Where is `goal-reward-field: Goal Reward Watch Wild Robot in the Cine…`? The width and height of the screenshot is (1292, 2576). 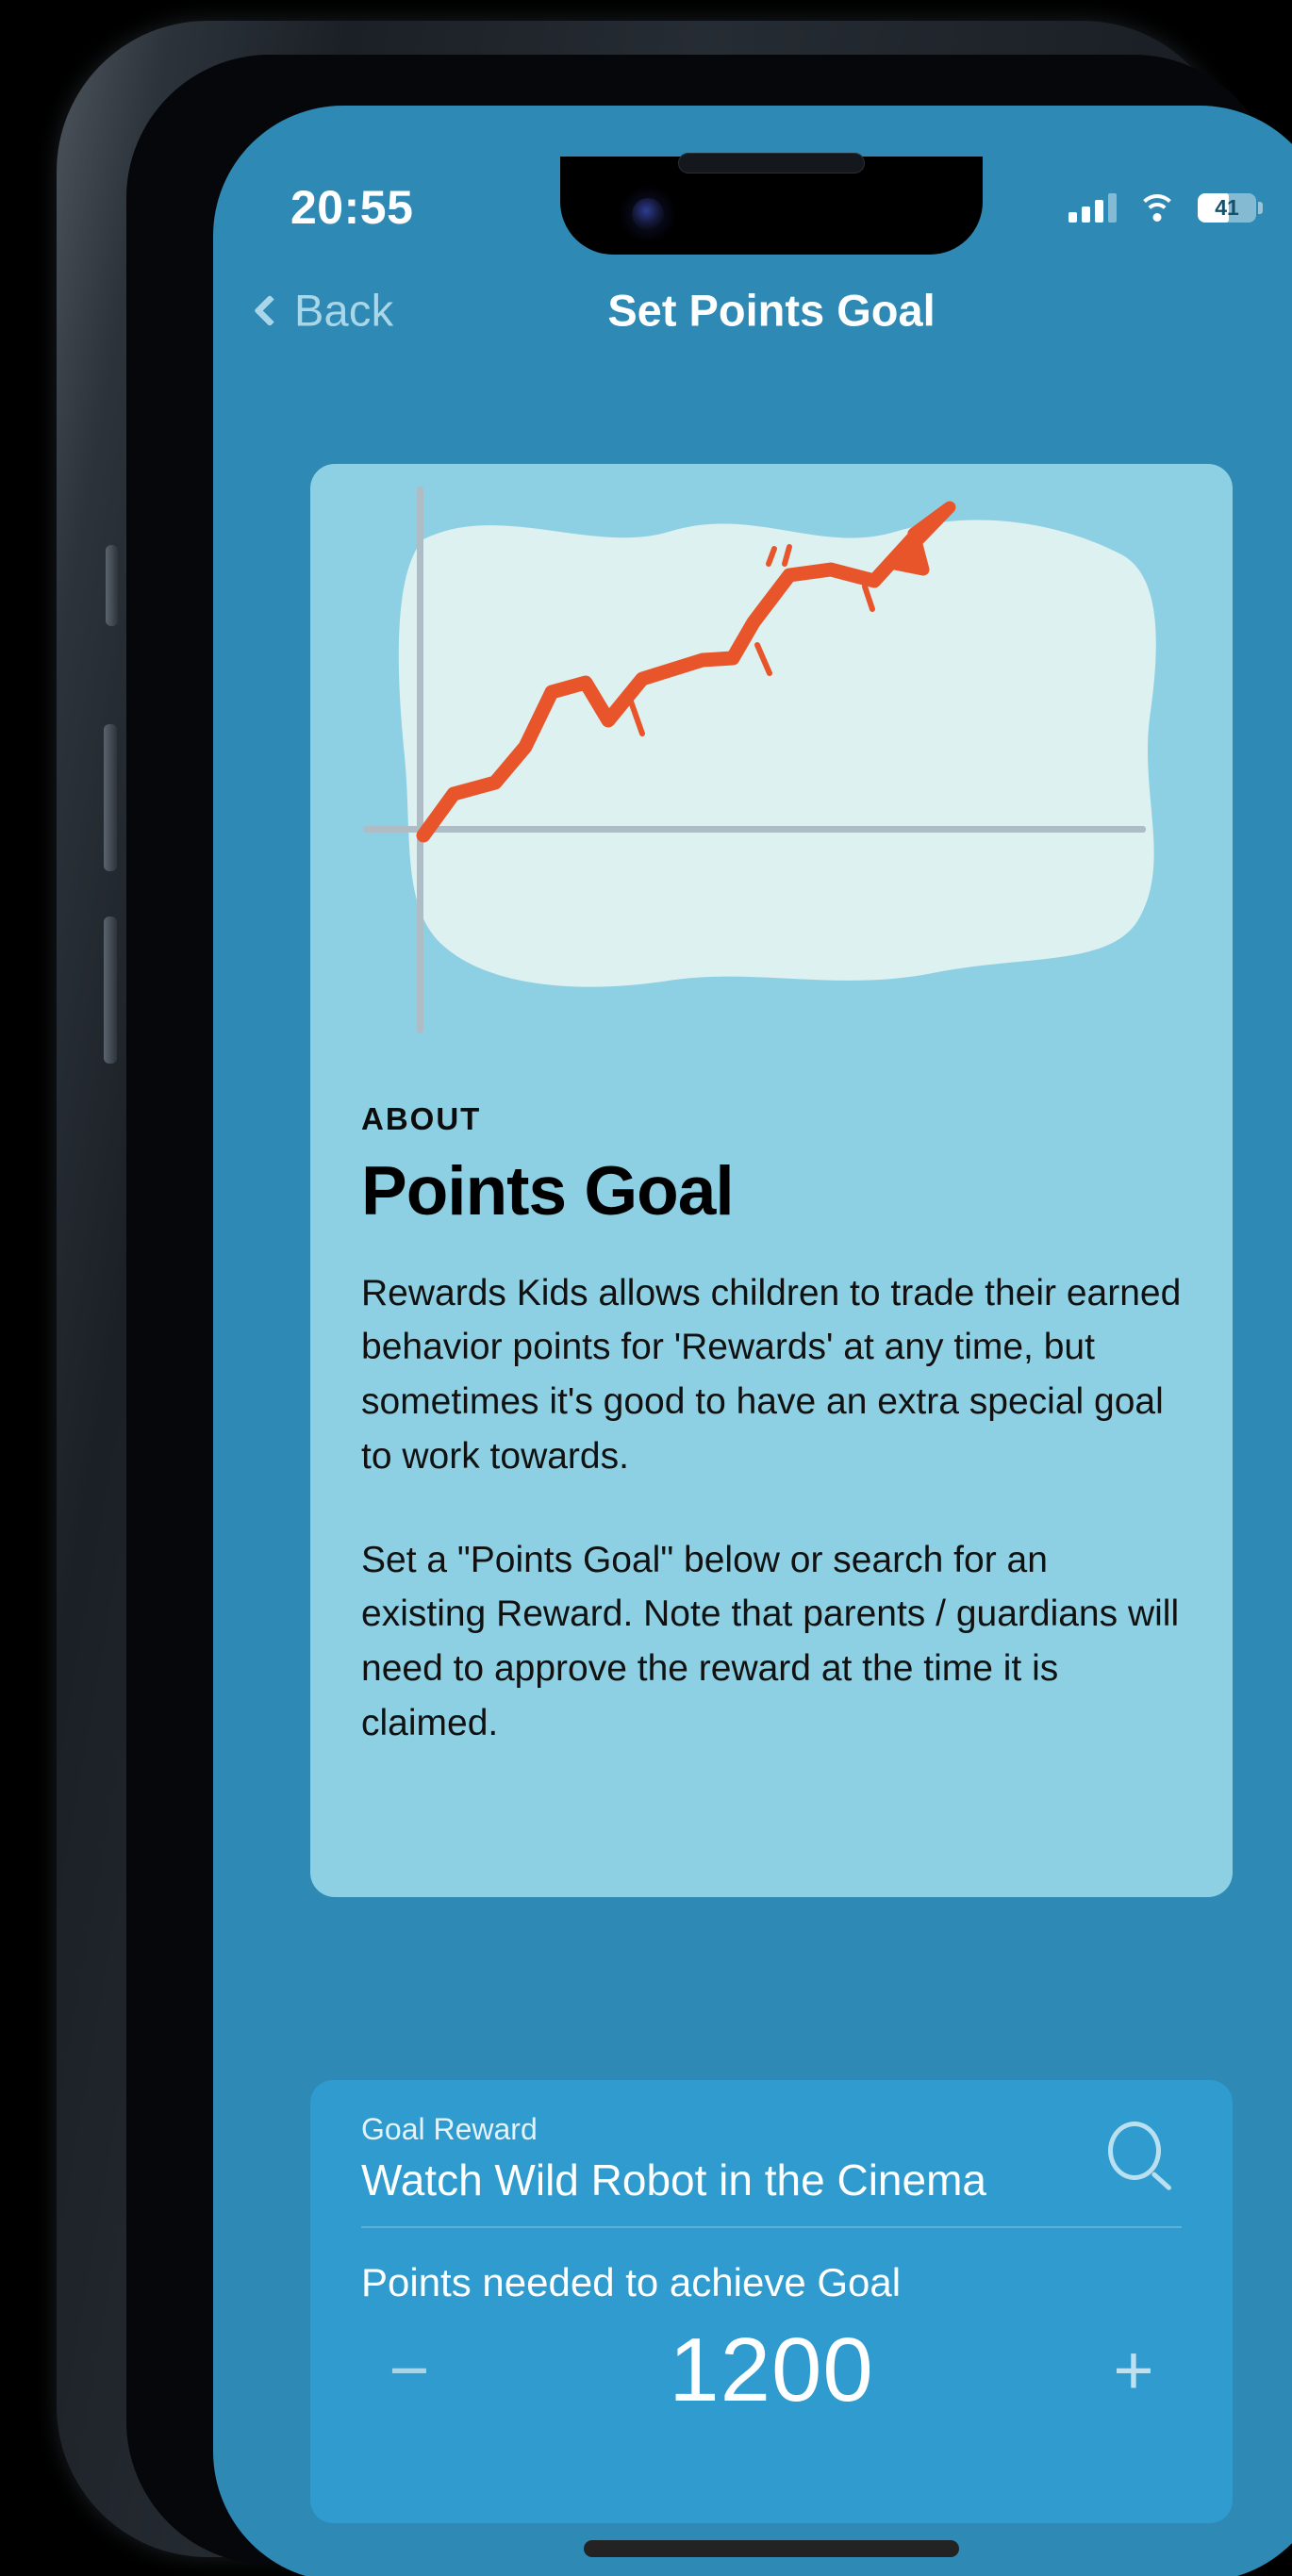 goal-reward-field: Goal Reward Watch Wild Robot in the Cine… is located at coordinates (772, 2154).